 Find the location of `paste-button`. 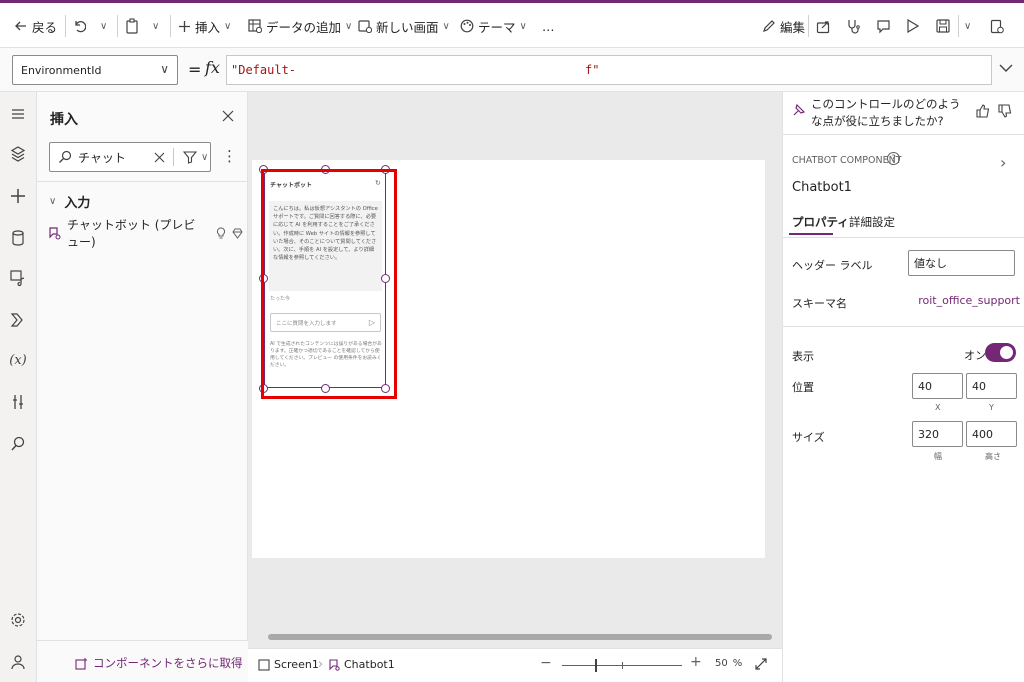

paste-button is located at coordinates (132, 26).